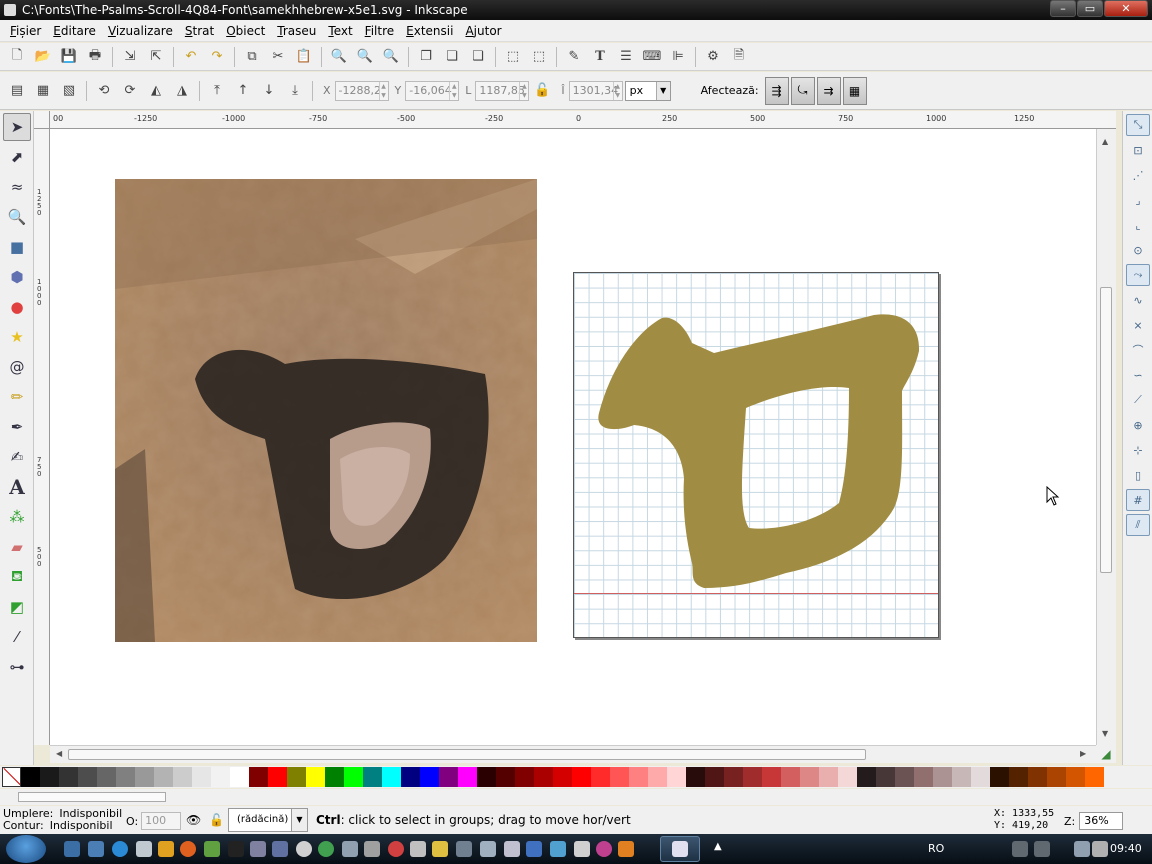  I want to click on lower-icon: ↓, so click(269, 91).